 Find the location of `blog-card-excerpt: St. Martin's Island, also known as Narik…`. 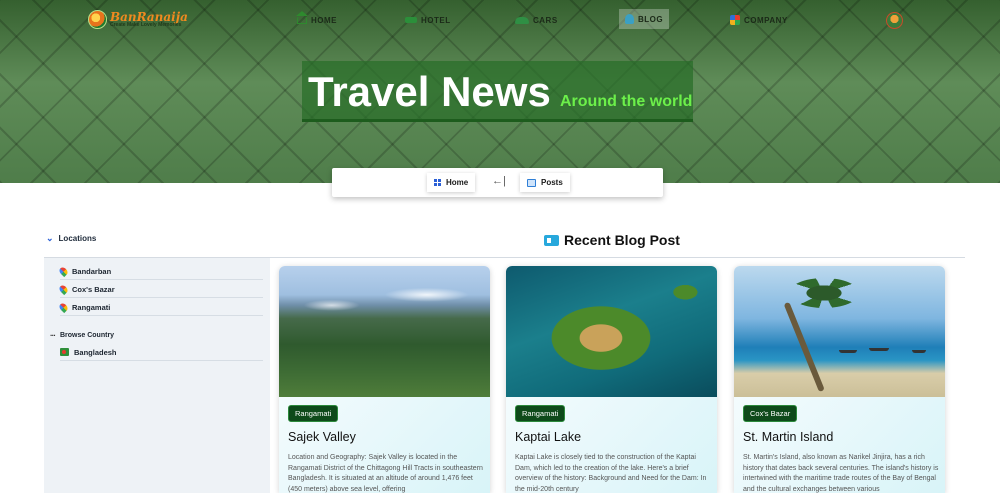

blog-card-excerpt: St. Martin's Island, also known as Narik… is located at coordinates (841, 473).